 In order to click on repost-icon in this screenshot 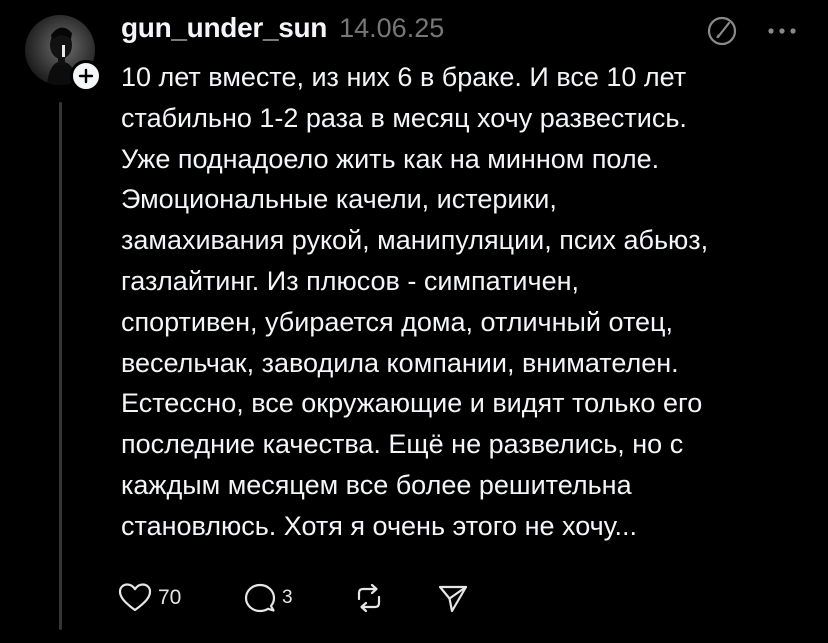, I will do `click(369, 598)`.